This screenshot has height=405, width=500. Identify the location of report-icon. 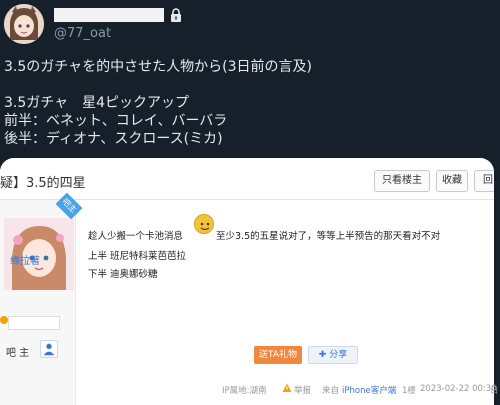
(287, 387).